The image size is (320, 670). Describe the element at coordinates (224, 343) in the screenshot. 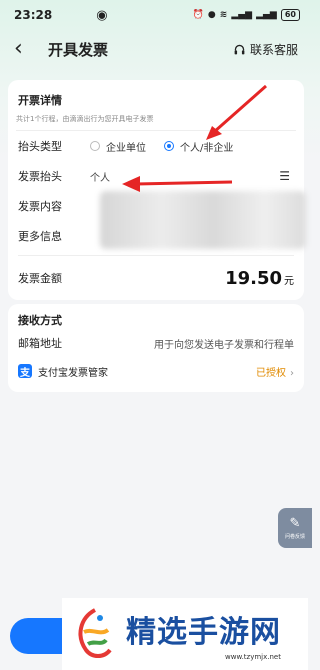

I see `email-input: 用于向您发送电子发票和行程单` at that location.